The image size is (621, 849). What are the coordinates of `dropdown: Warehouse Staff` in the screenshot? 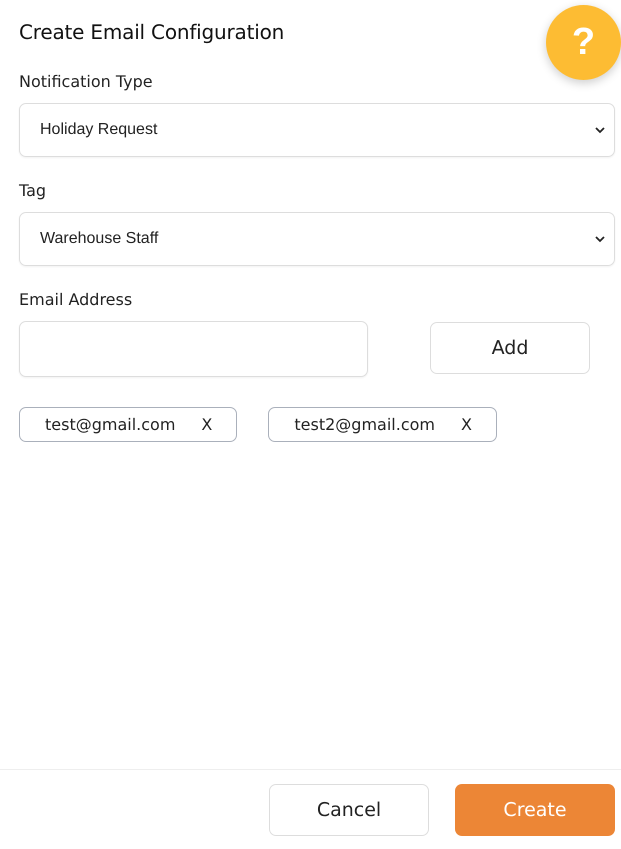 It's located at (317, 239).